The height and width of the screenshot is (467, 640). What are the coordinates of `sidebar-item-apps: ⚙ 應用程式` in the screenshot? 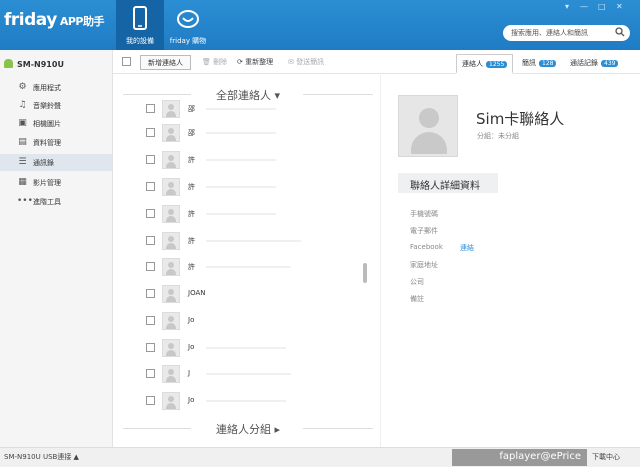 It's located at (56, 87).